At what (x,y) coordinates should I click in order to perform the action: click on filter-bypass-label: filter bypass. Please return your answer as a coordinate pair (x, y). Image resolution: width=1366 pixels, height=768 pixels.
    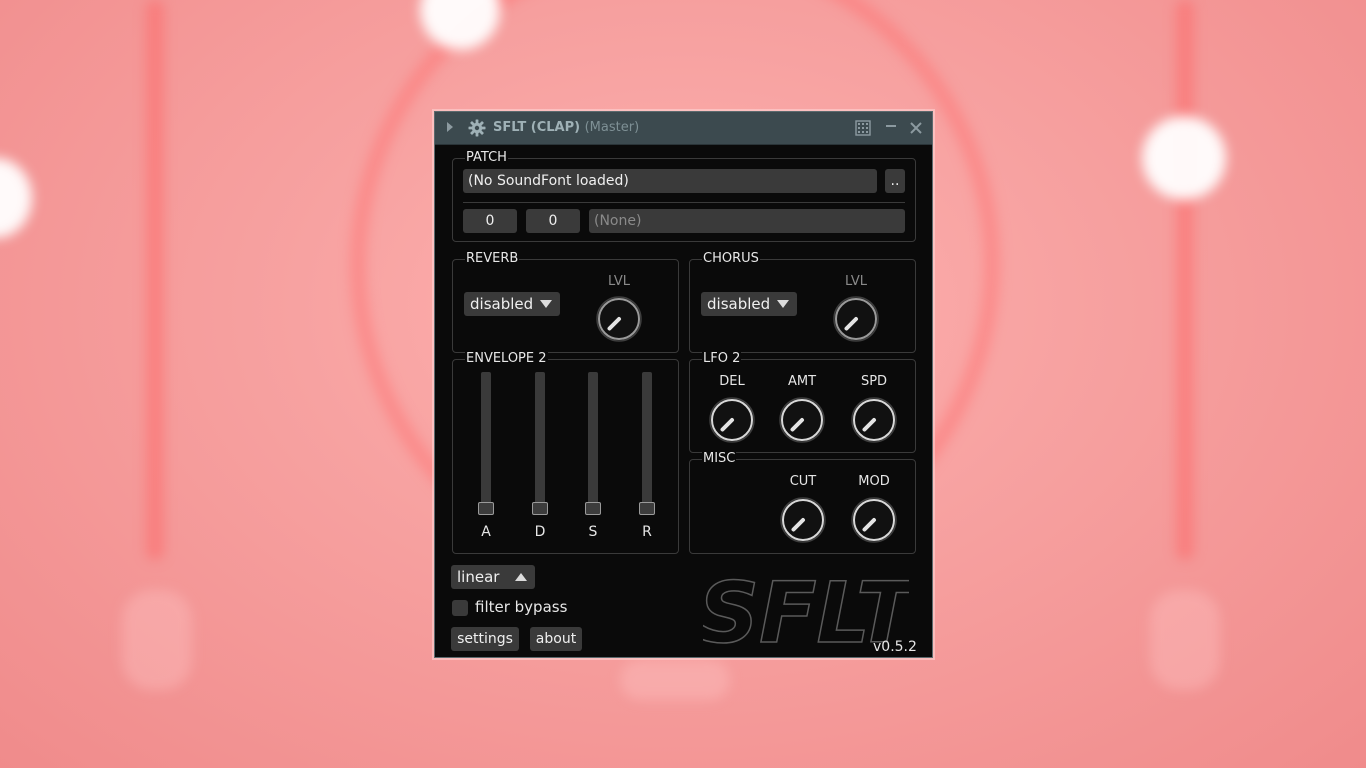
    Looking at the image, I should click on (521, 607).